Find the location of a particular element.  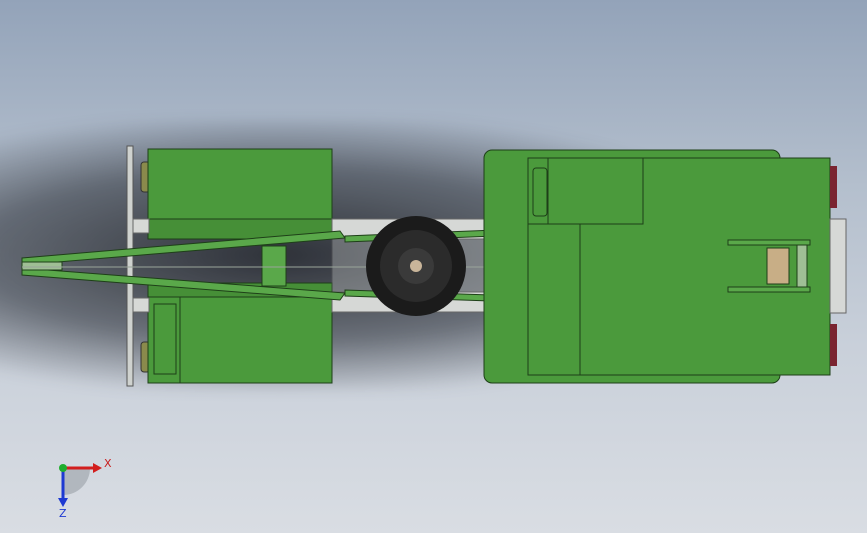

frame-rail-bottom is located at coordinates (141, 305).